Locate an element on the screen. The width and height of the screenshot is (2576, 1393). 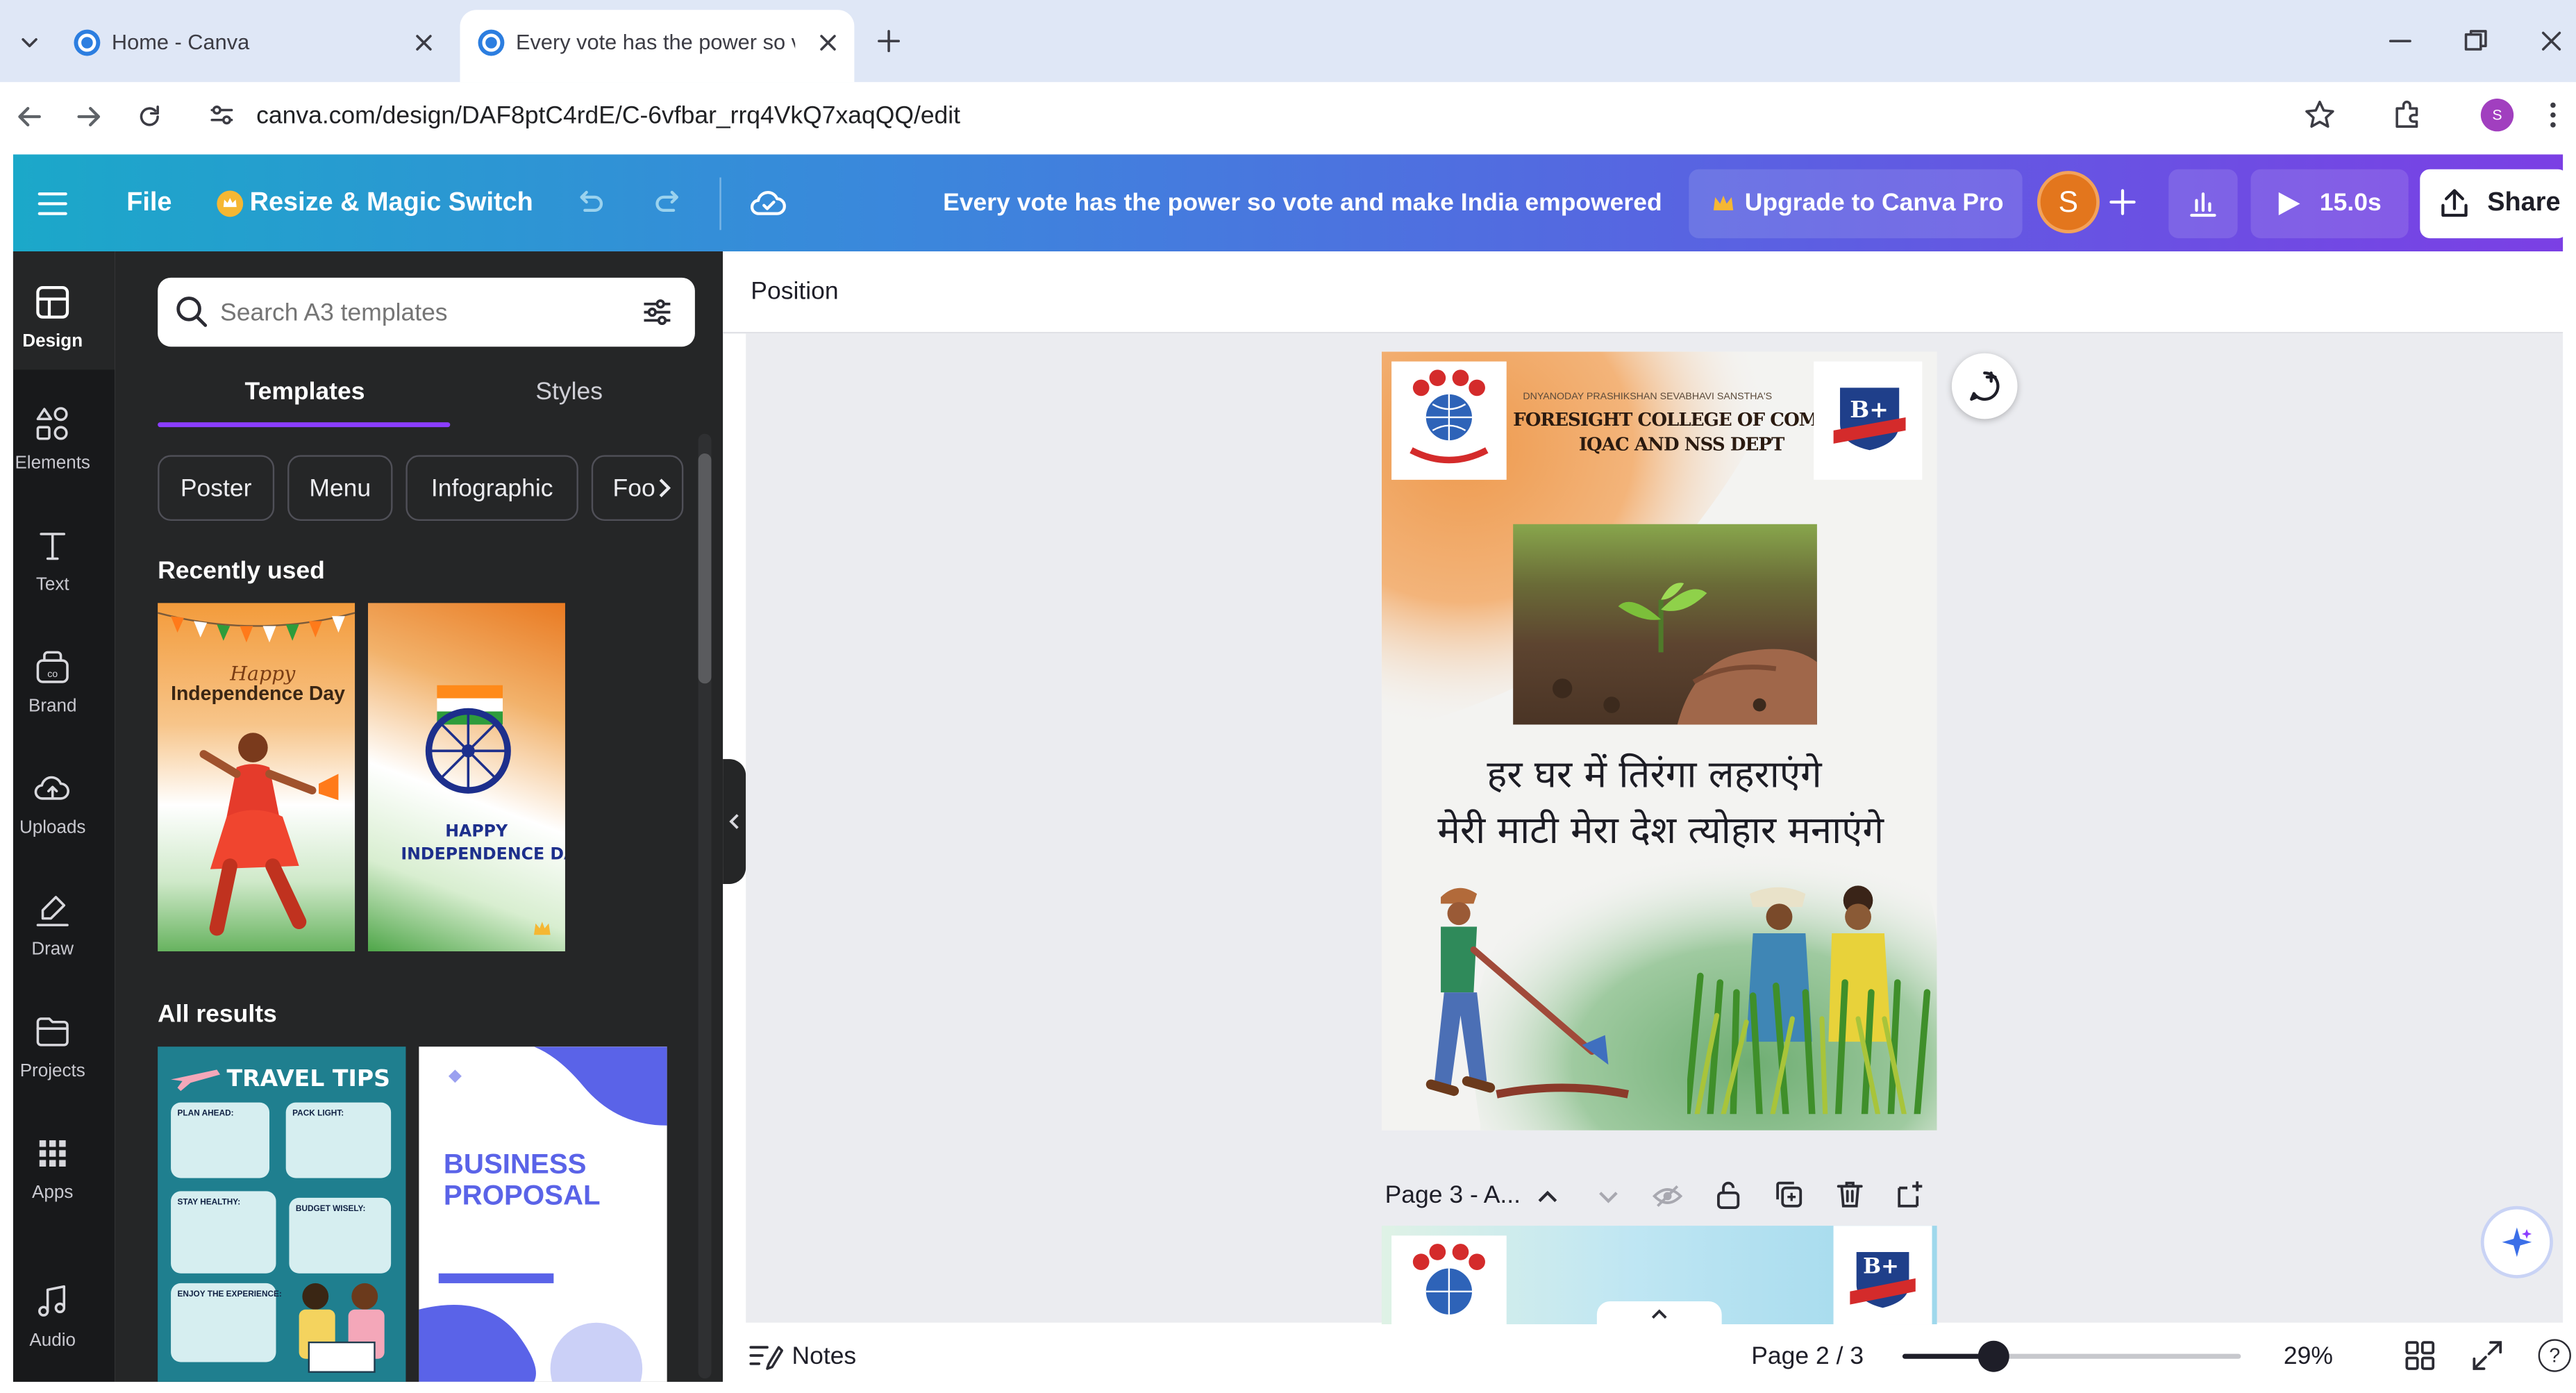
cloud-saved-icon is located at coordinates (769, 202).